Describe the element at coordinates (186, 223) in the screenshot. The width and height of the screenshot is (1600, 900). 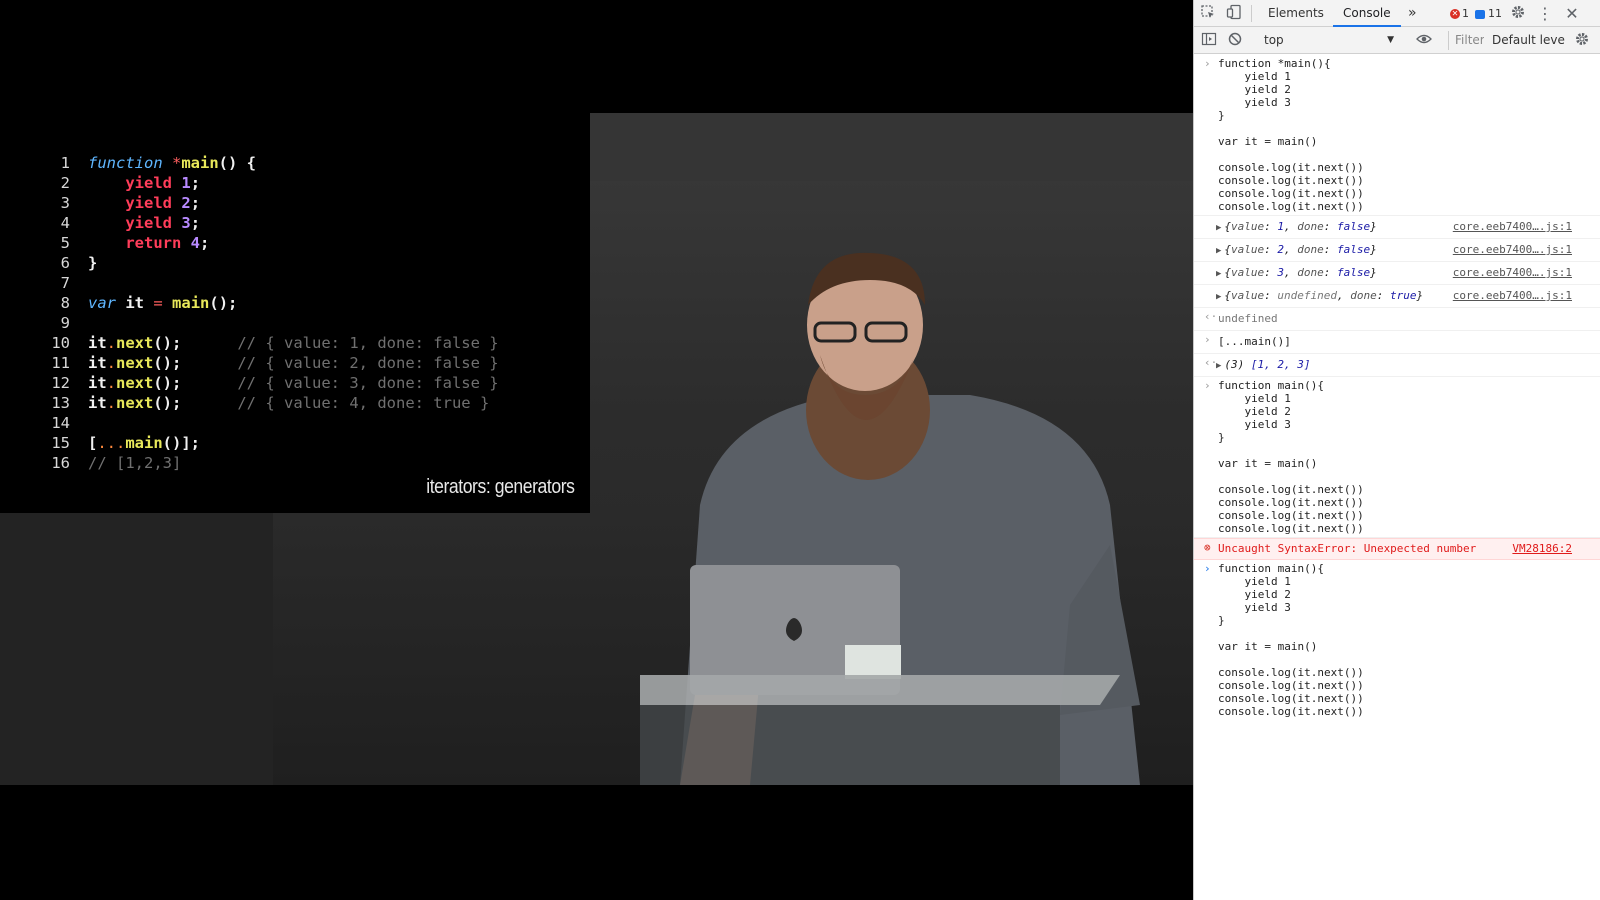
I see `number: 3` at that location.